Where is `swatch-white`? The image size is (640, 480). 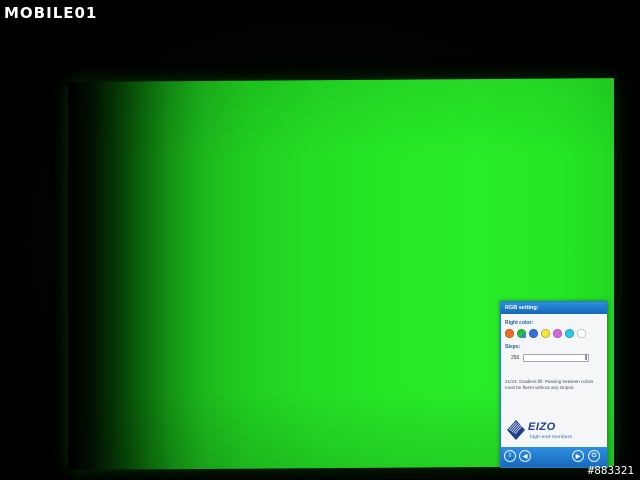 swatch-white is located at coordinates (581, 333).